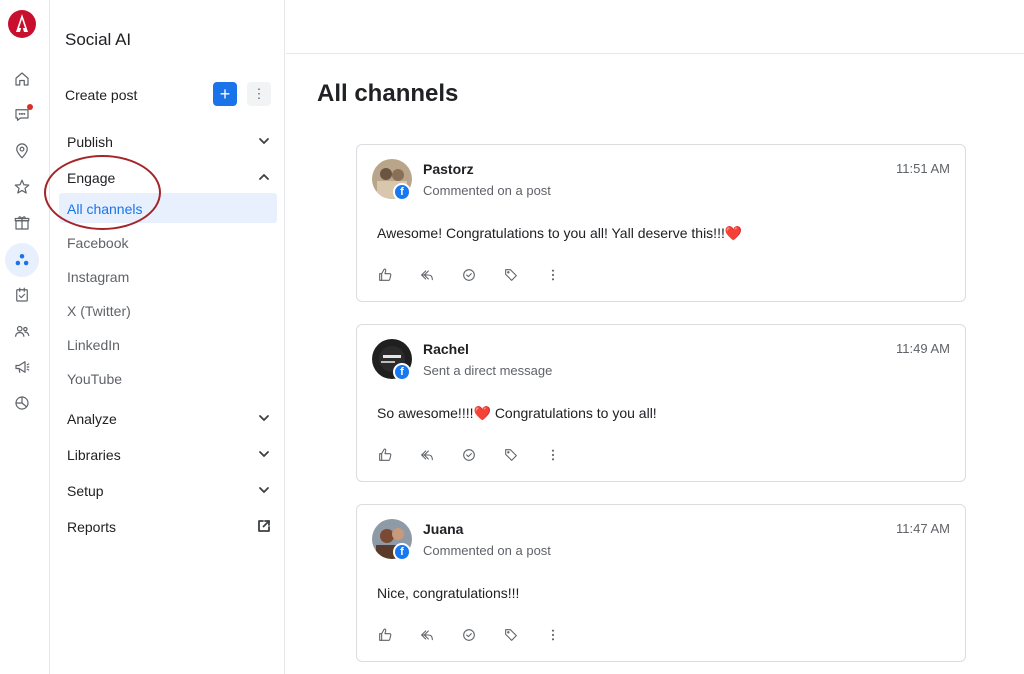 This screenshot has height=674, width=1024. I want to click on create-post-row: Create post + ⋮, so click(168, 95).